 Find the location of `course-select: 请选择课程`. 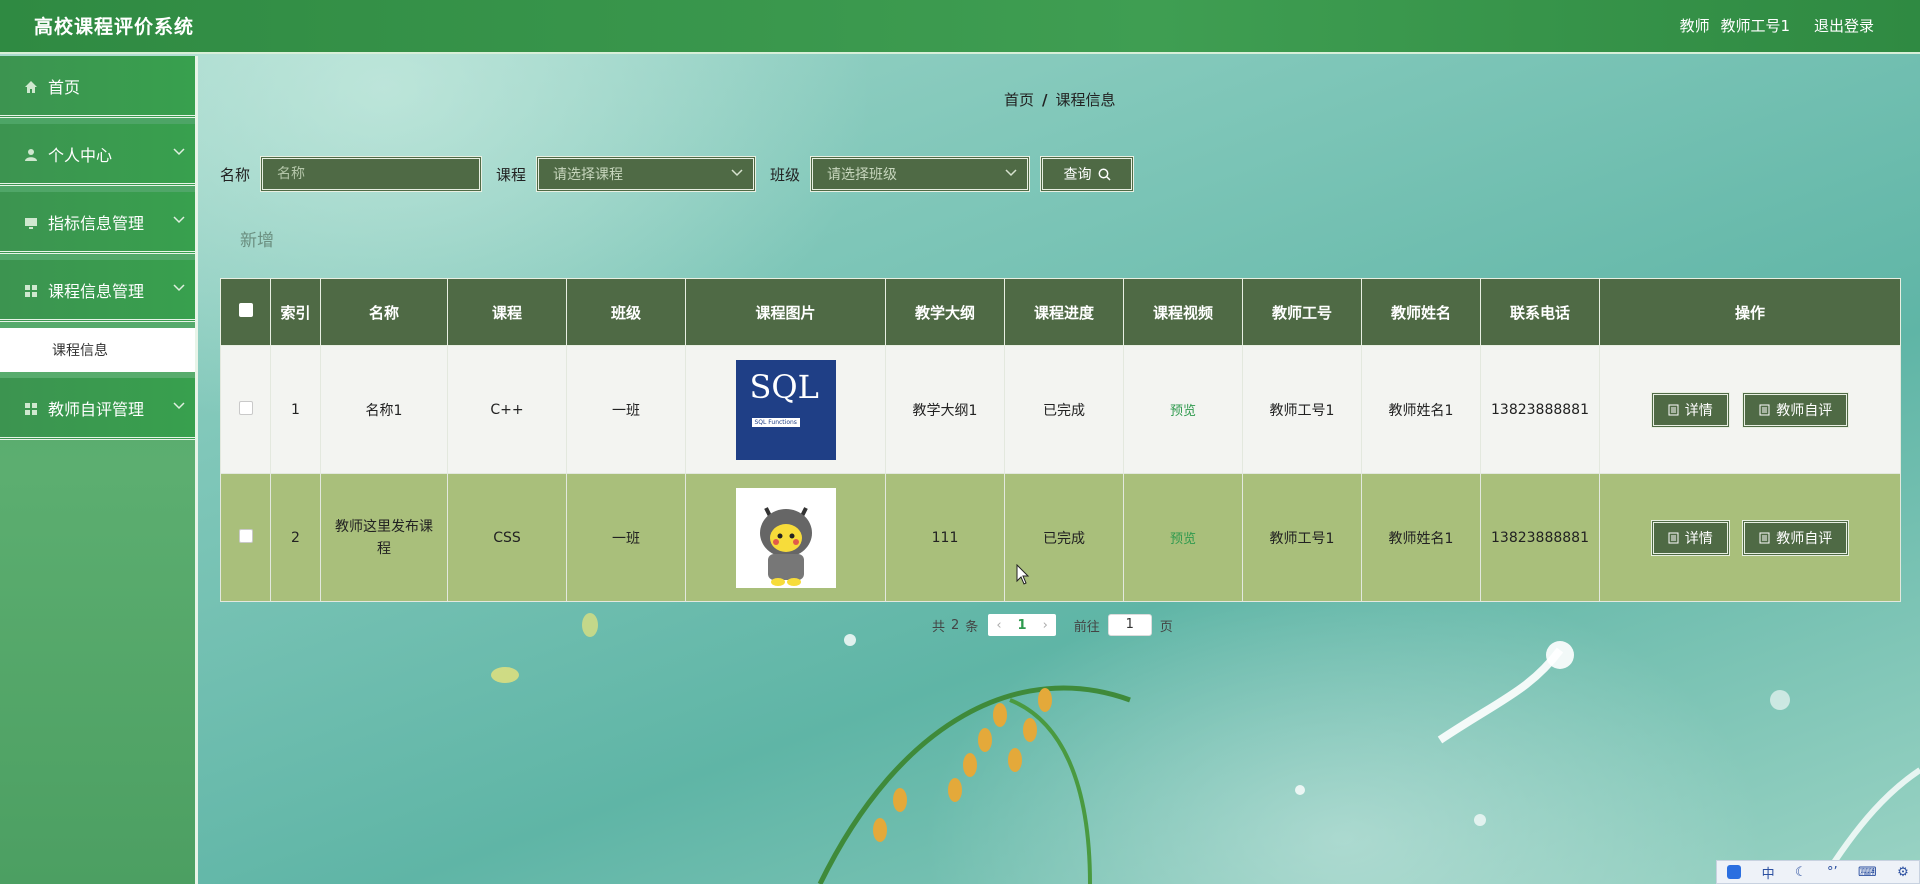

course-select: 请选择课程 is located at coordinates (646, 174).